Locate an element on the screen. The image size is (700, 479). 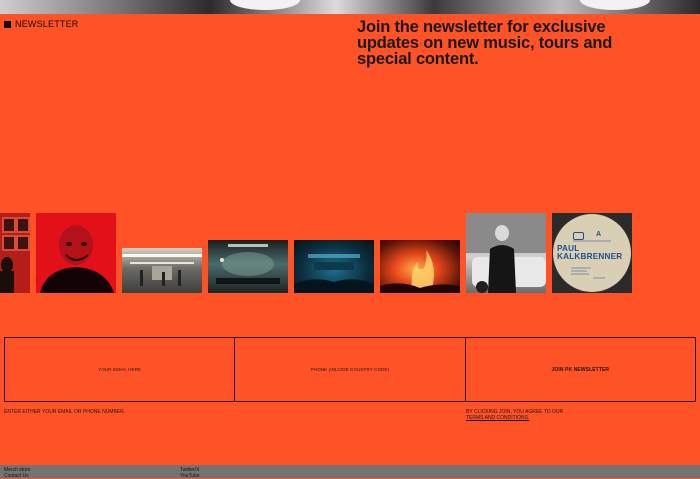
photo-station is located at coordinates (162, 270).